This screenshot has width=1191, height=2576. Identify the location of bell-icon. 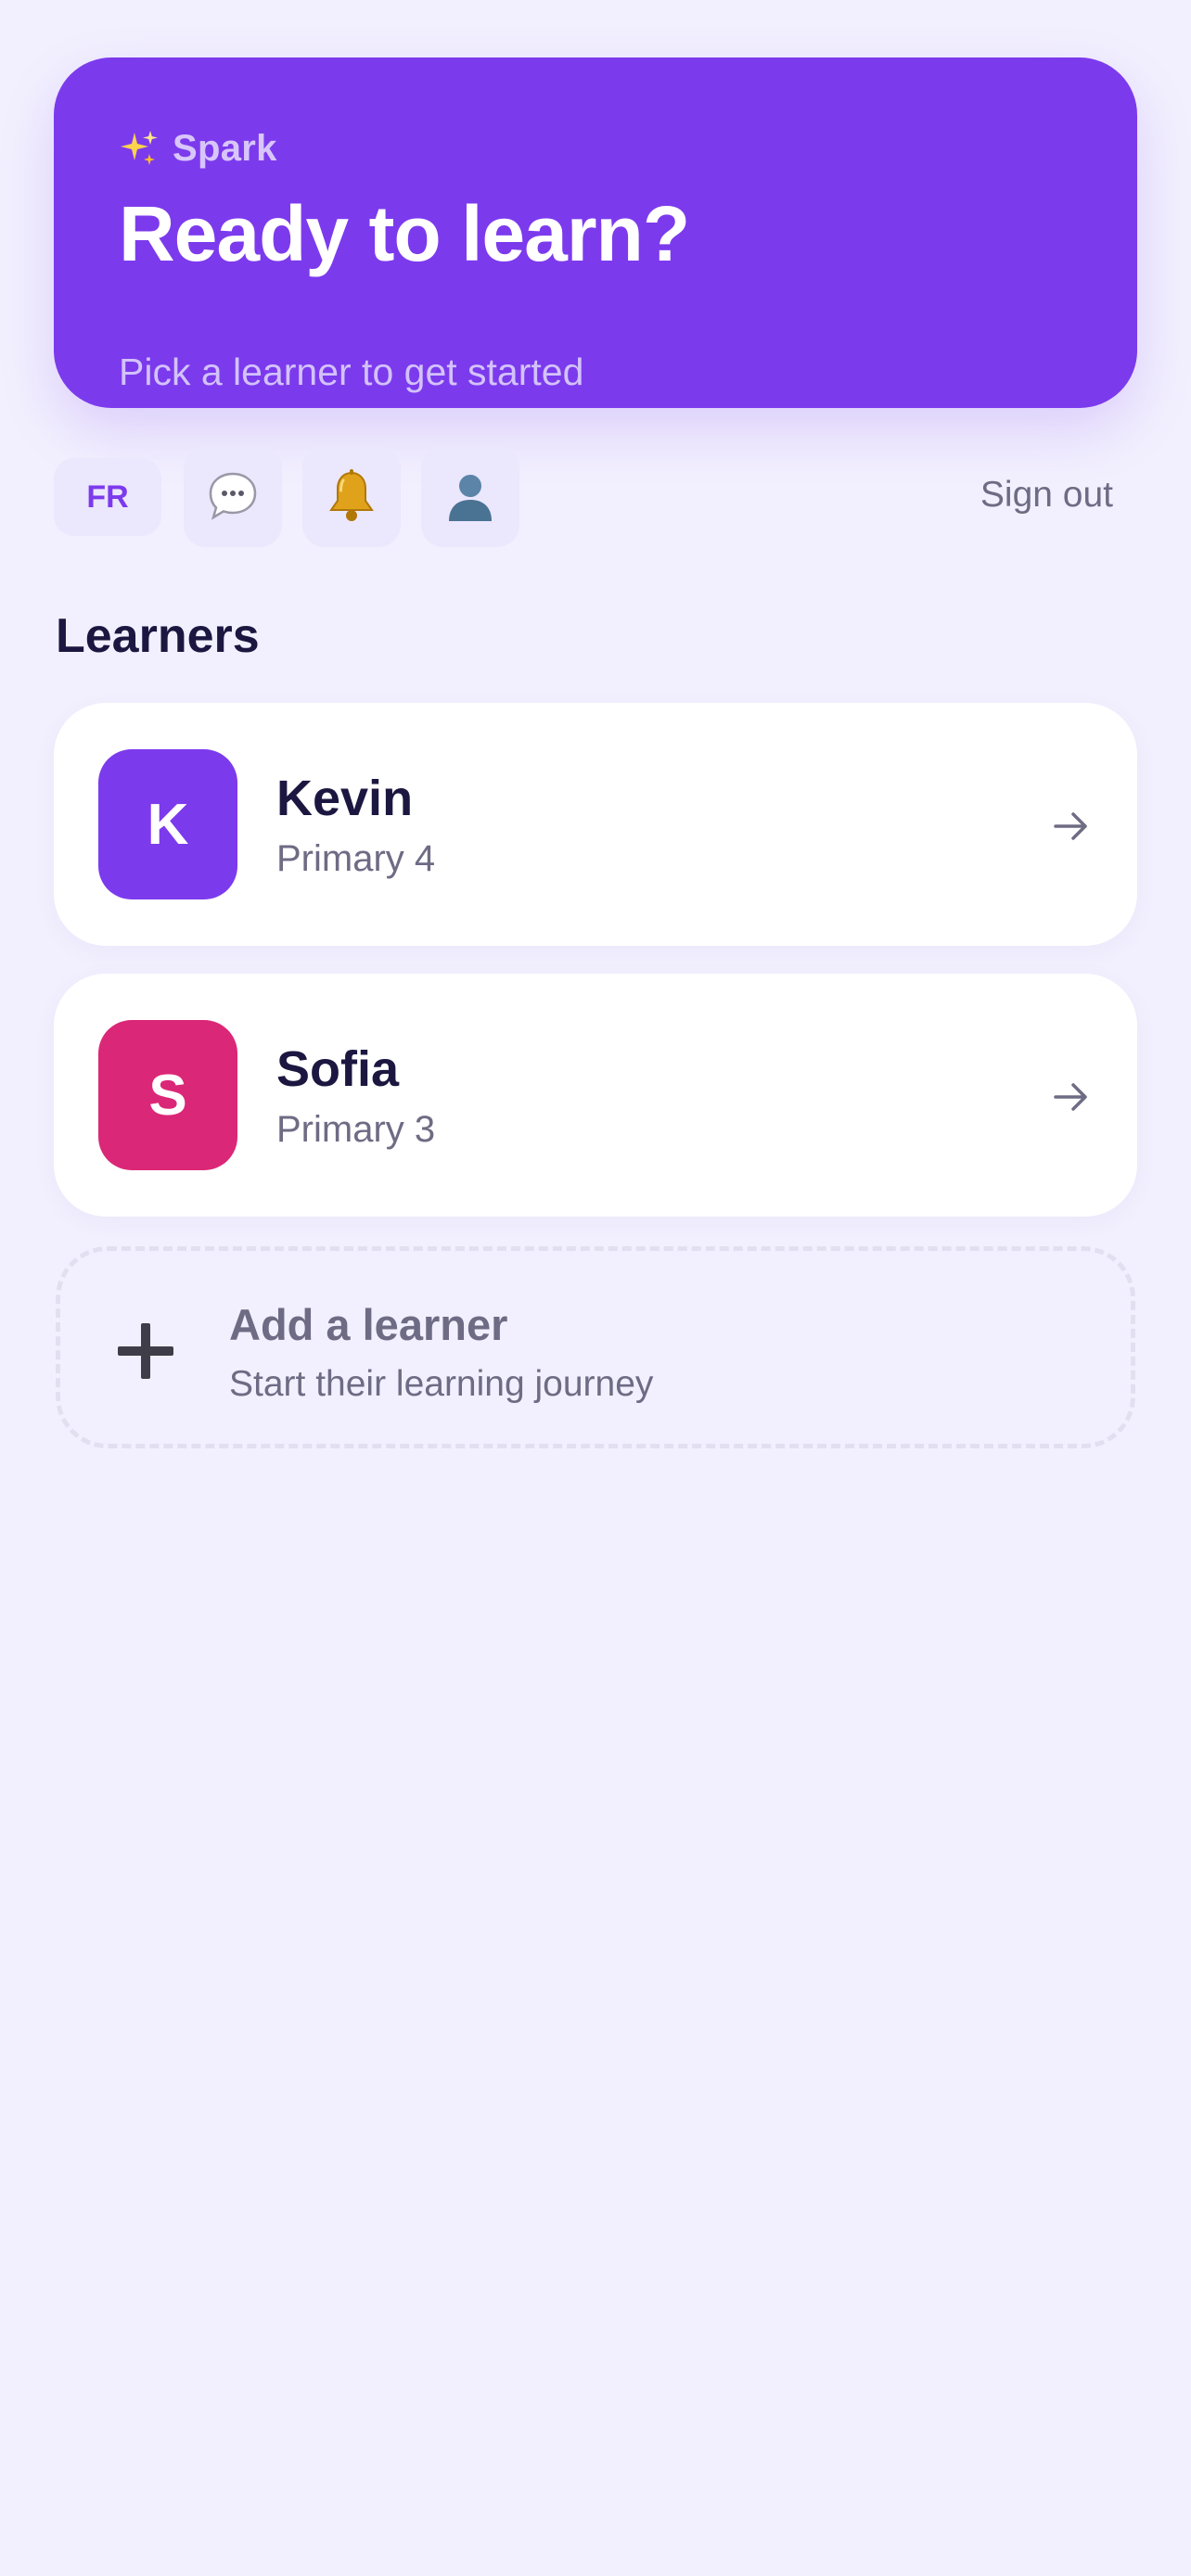
(351, 495).